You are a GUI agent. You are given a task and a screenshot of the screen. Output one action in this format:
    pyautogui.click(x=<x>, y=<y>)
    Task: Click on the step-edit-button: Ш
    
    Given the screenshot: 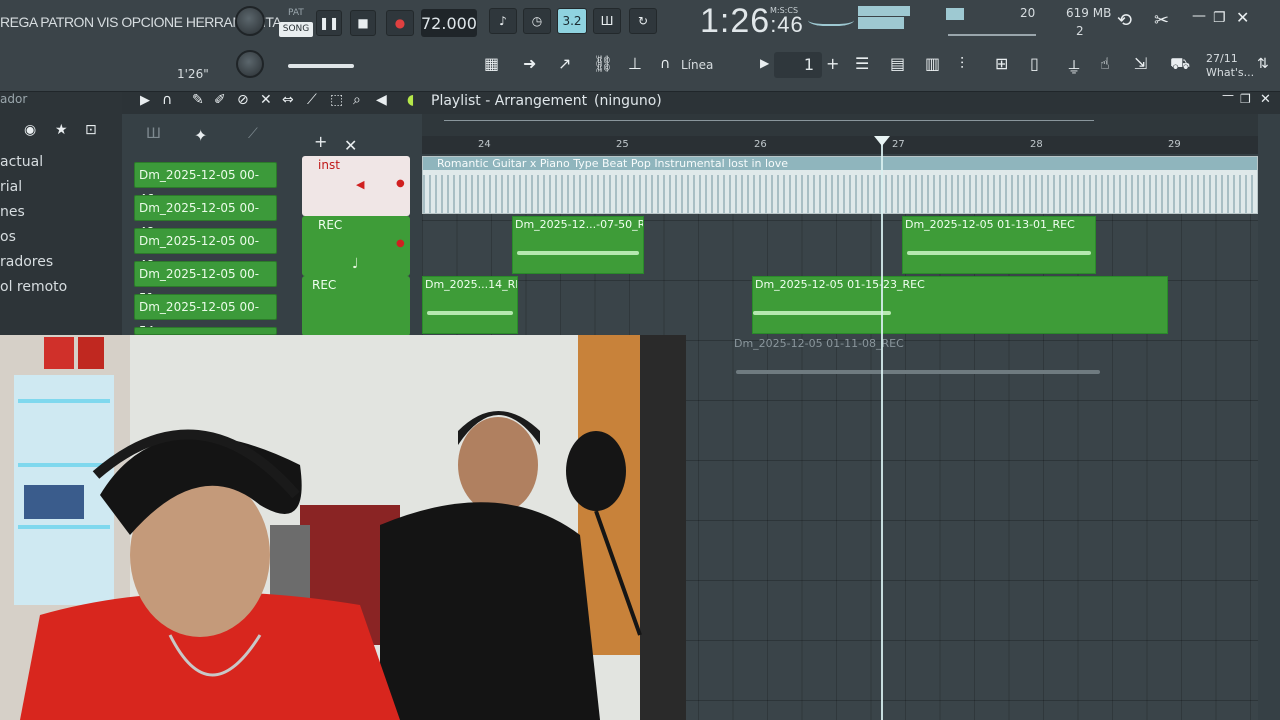 What is the action you would take?
    pyautogui.click(x=607, y=21)
    